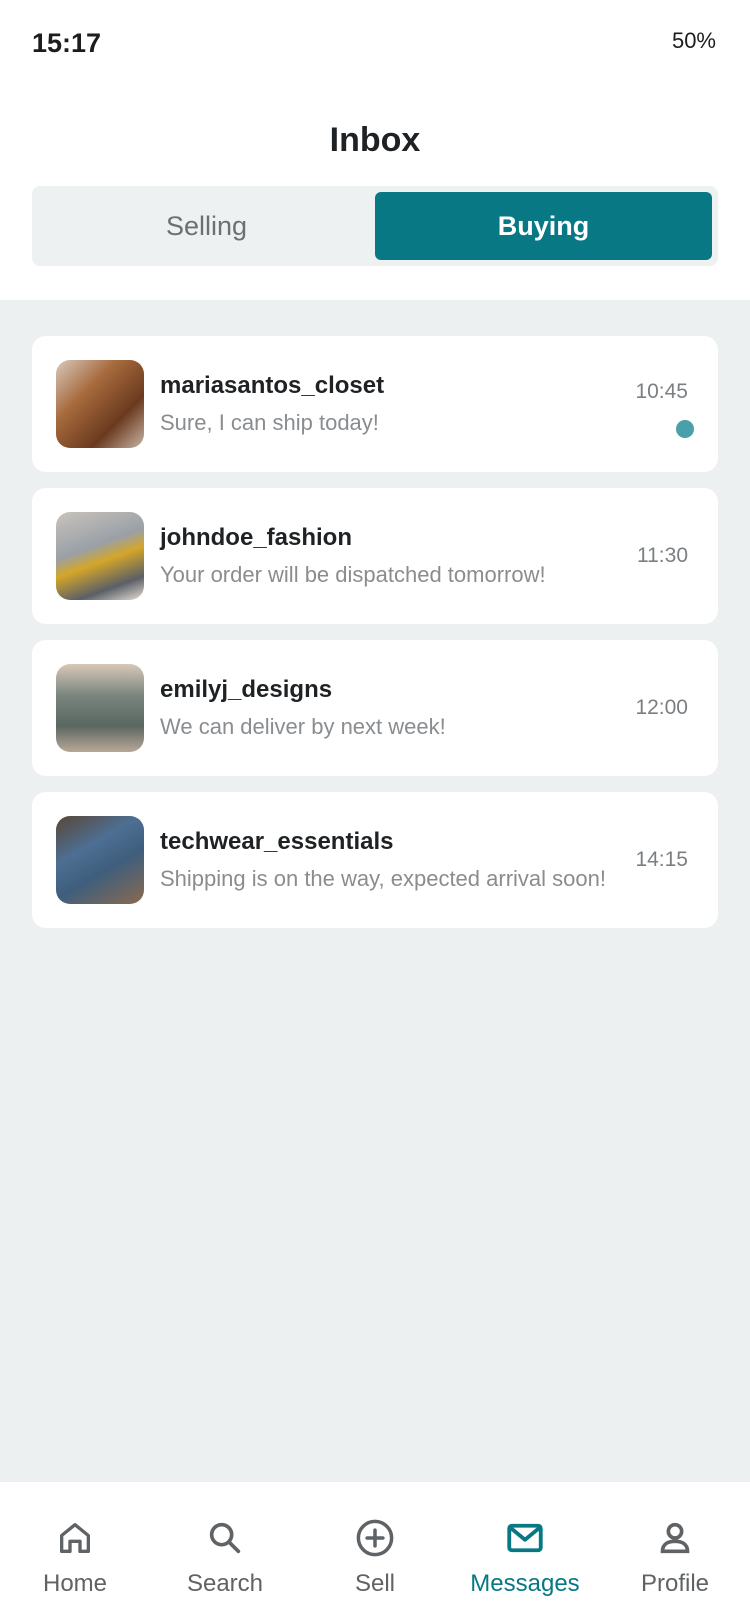  I want to click on conversation-name: emilyj_designs, so click(246, 689).